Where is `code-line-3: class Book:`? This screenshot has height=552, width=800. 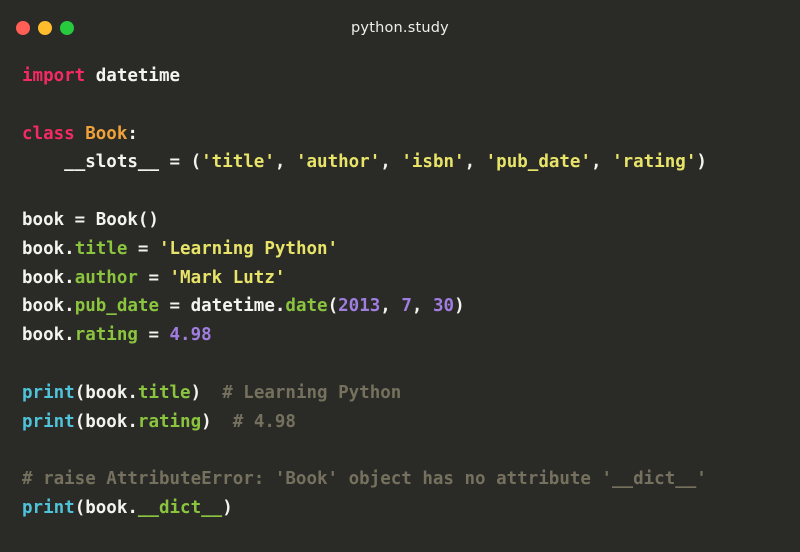
code-line-3: class Book: is located at coordinates (411, 134).